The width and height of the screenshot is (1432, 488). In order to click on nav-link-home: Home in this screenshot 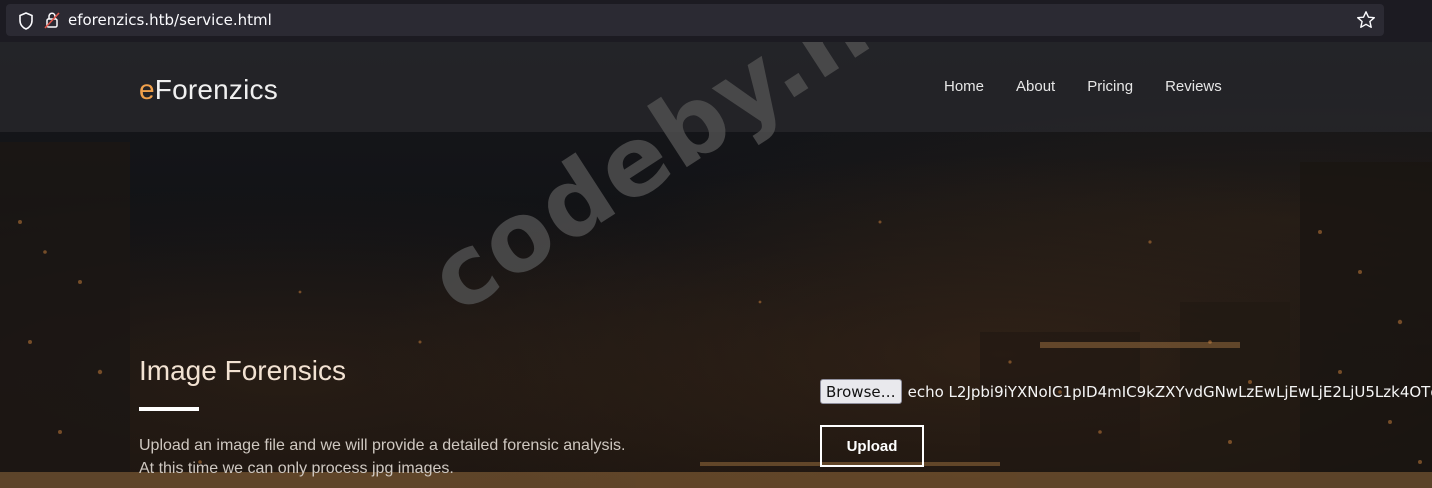, I will do `click(964, 86)`.